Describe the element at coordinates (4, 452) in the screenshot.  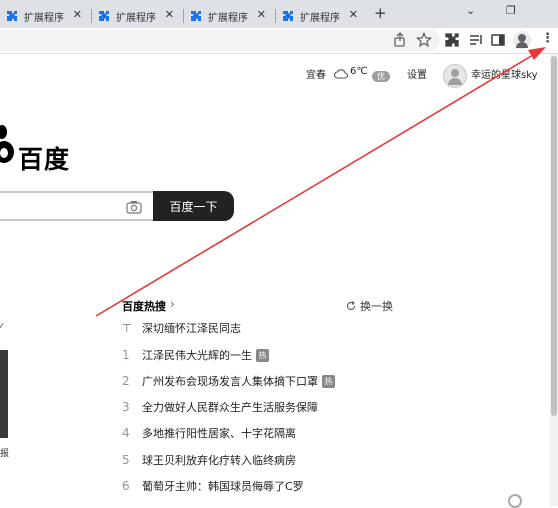
I see `left-partial-caption: 报` at that location.